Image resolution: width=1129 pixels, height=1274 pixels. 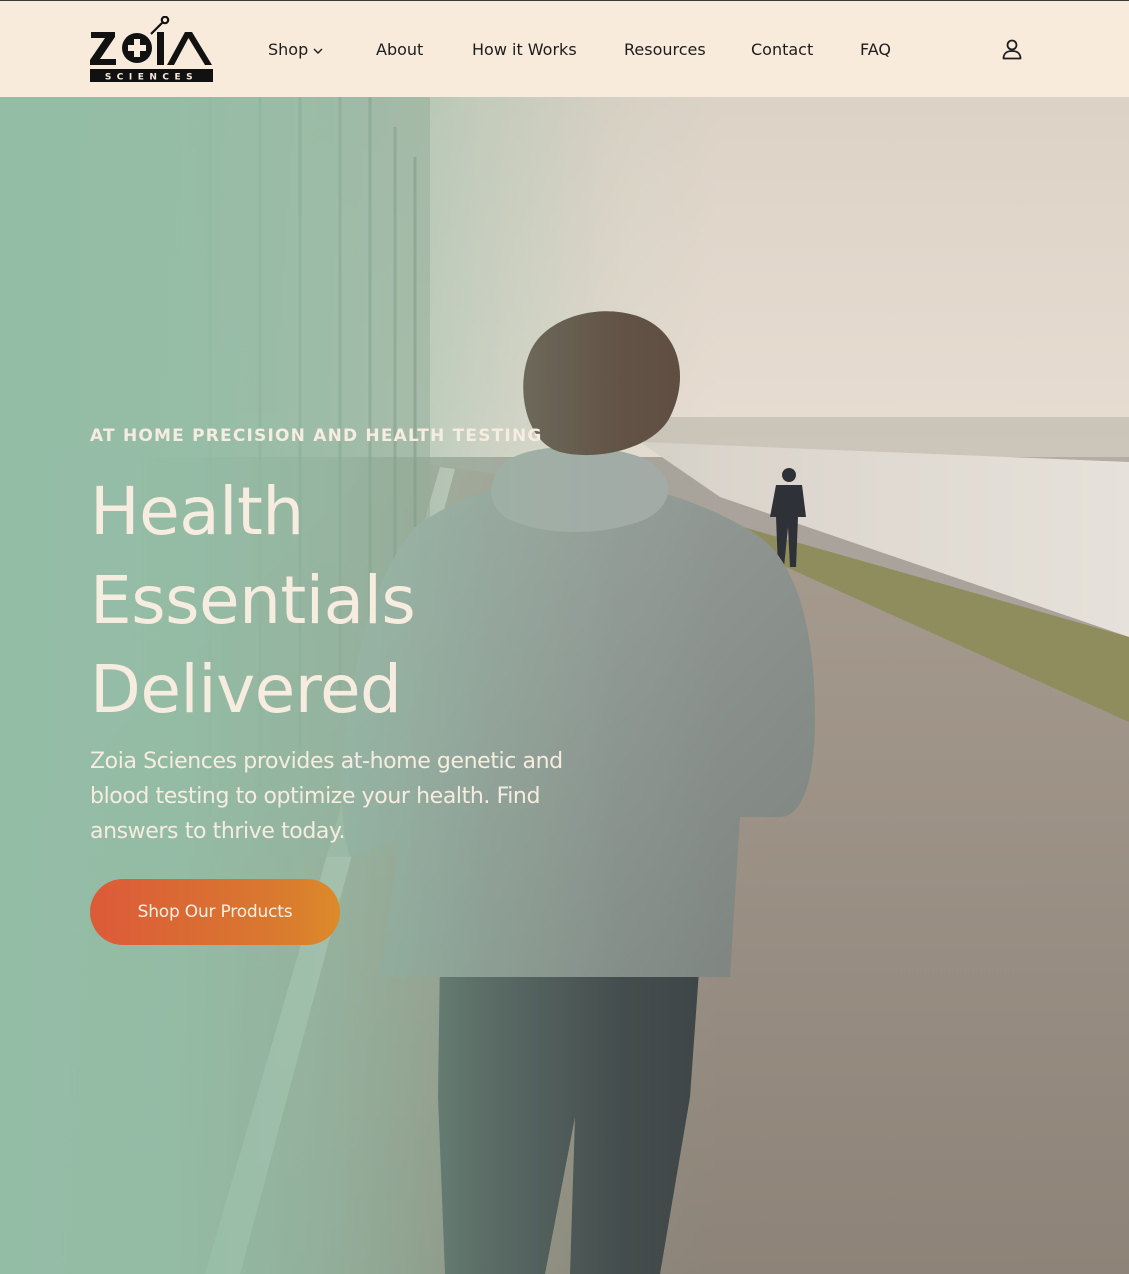 What do you see at coordinates (665, 50) in the screenshot?
I see `nav-item-resources: Resources` at bounding box center [665, 50].